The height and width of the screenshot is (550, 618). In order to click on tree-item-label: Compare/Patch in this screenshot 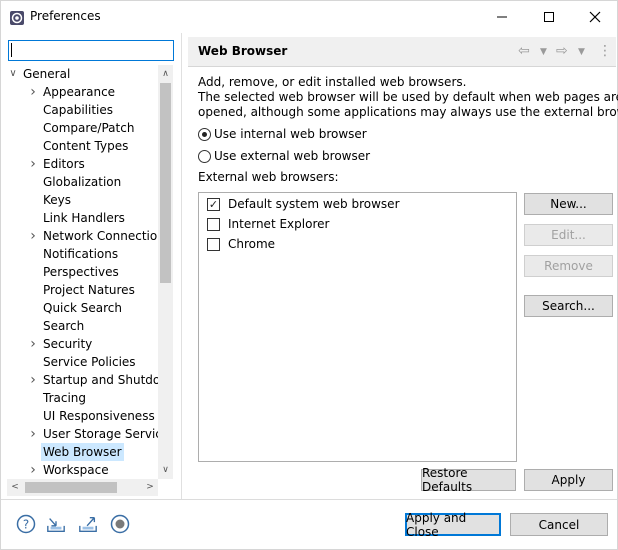, I will do `click(89, 128)`.